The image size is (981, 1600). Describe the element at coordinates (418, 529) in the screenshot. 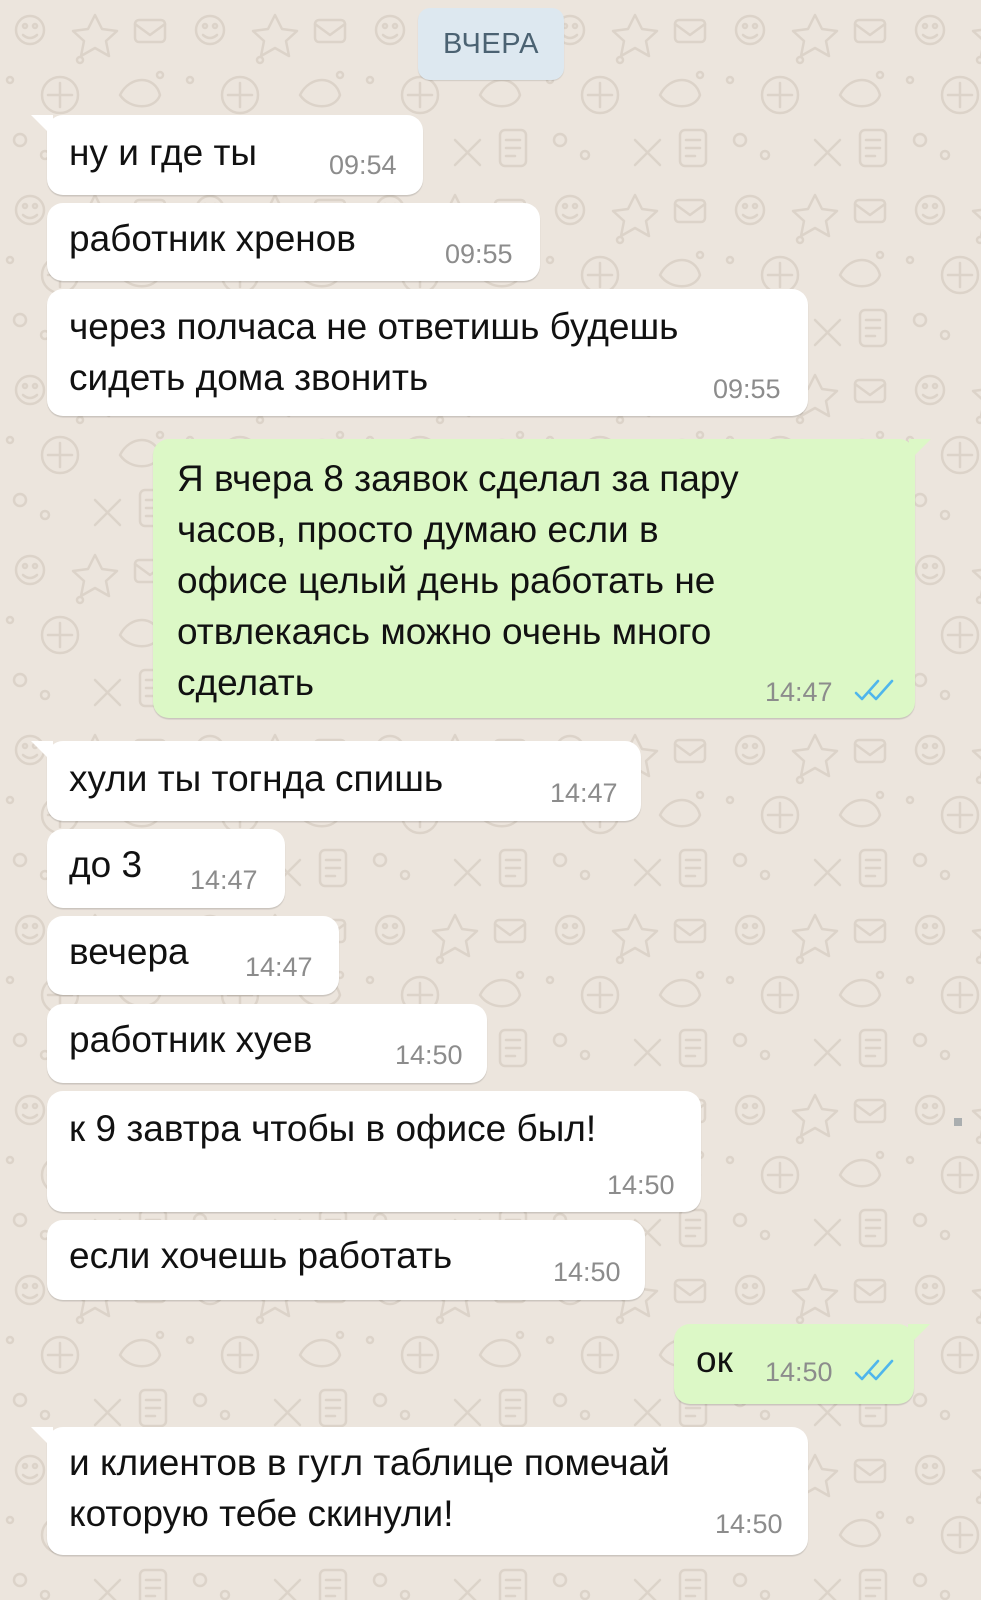

I see `message-line: часов, просто думаю если в` at that location.